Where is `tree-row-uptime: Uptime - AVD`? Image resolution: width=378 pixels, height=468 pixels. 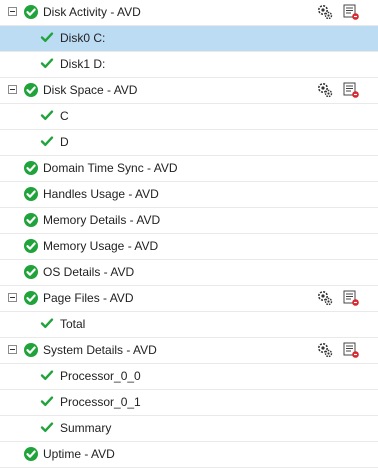
tree-row-uptime: Uptime - AVD is located at coordinates (189, 455).